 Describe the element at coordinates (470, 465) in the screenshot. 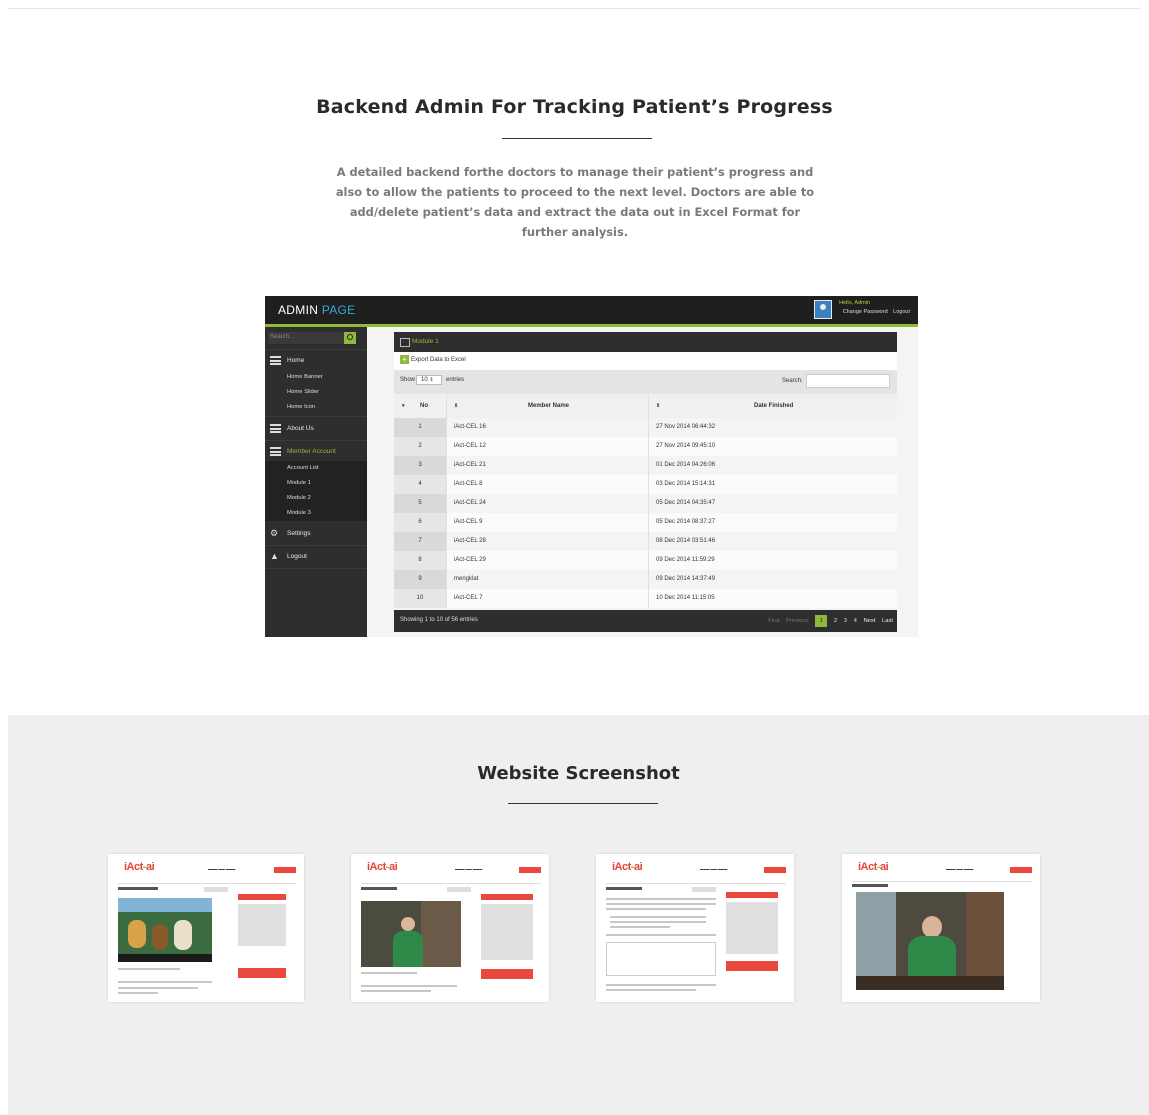

I see `cell-name: iAct-CEL 21` at that location.